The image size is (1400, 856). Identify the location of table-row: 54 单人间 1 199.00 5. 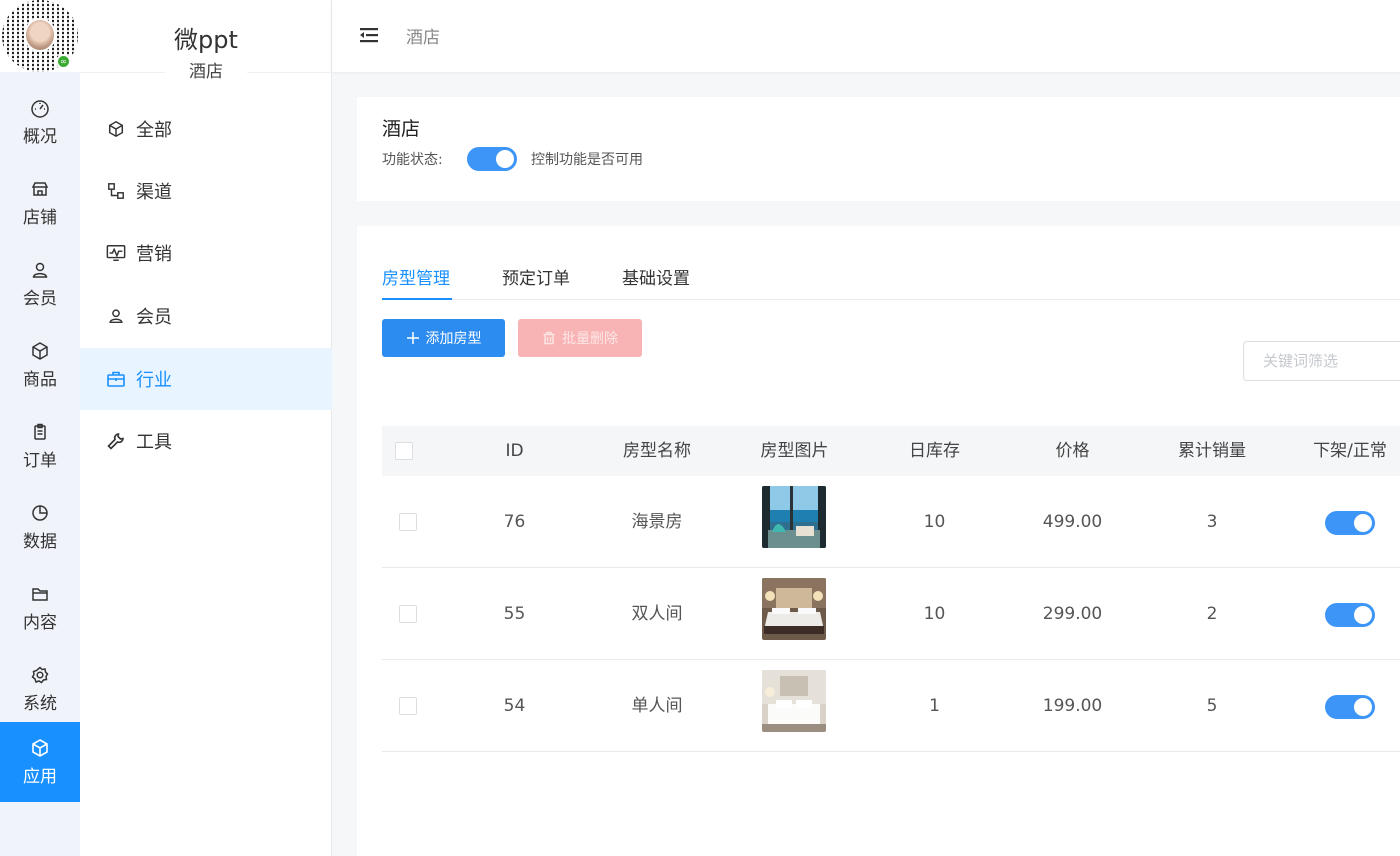
(891, 706).